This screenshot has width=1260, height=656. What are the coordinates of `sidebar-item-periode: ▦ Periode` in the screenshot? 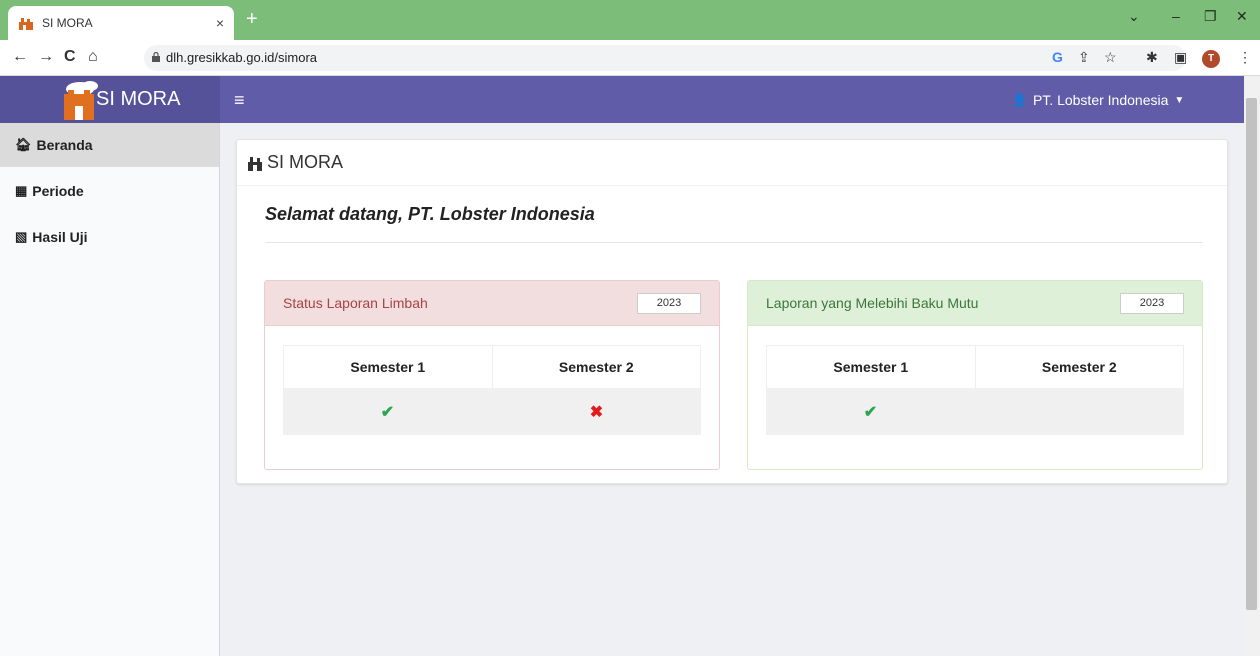 It's located at (109, 191).